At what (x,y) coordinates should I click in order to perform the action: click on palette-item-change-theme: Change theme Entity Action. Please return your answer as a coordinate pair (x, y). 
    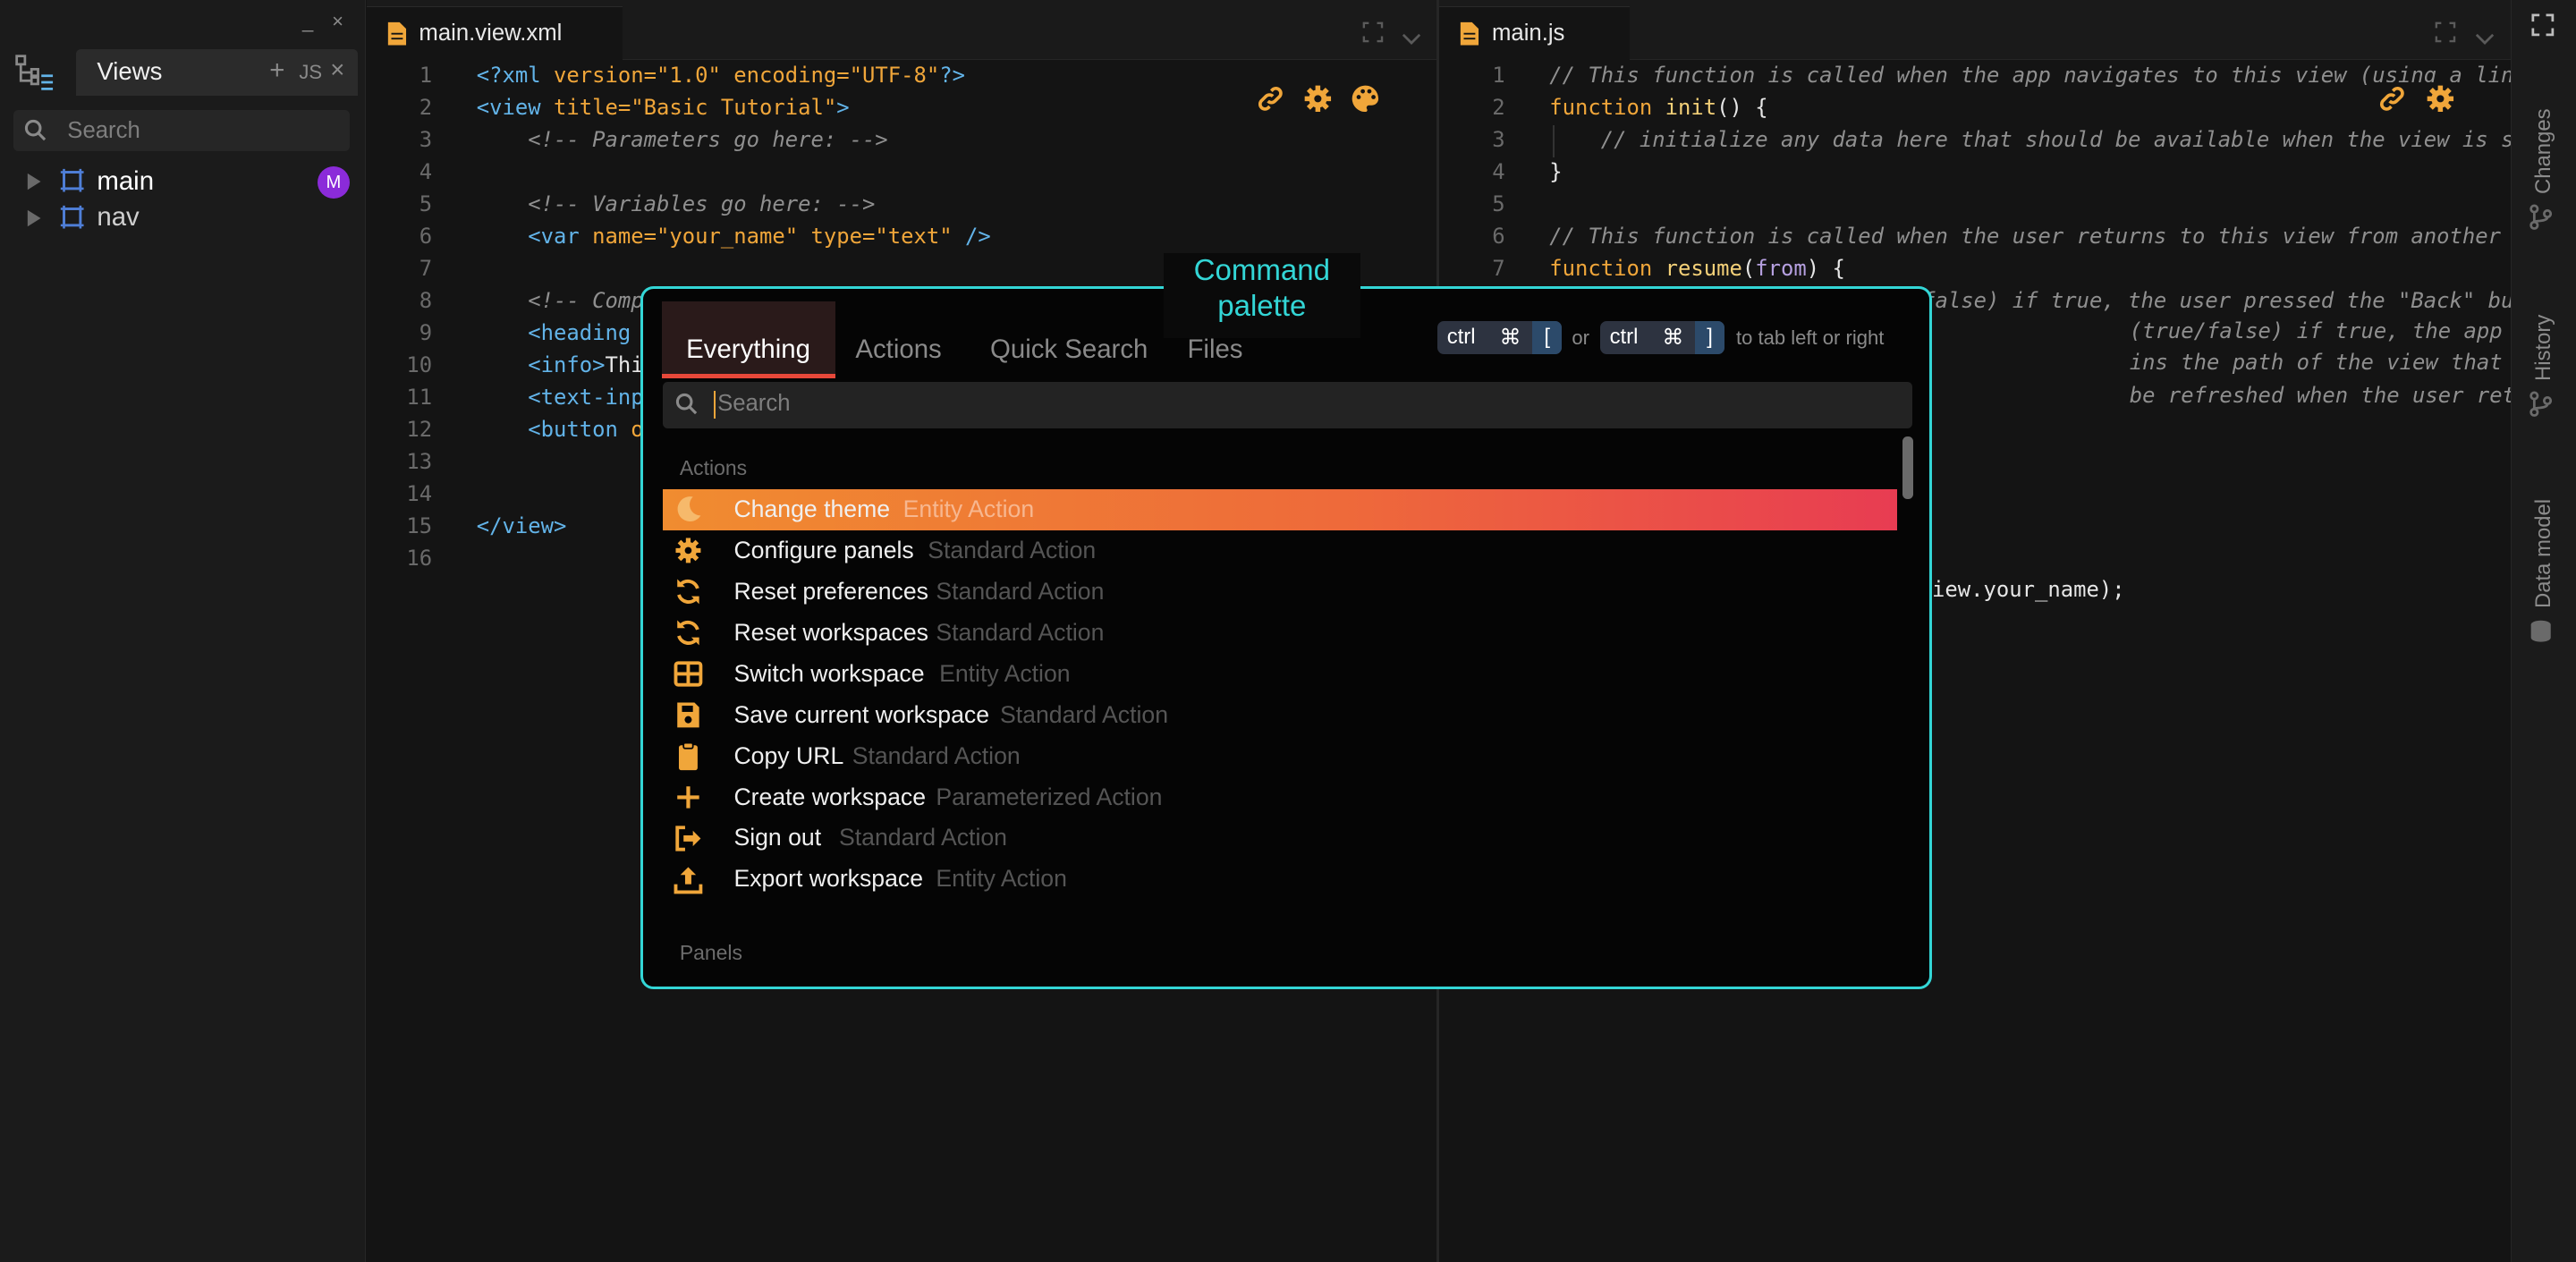
    Looking at the image, I should click on (1280, 509).